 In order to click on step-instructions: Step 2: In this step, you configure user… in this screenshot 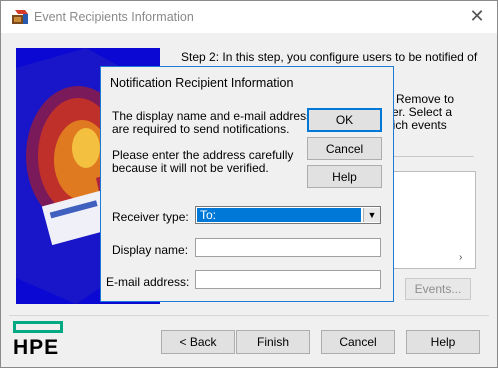, I will do `click(329, 57)`.